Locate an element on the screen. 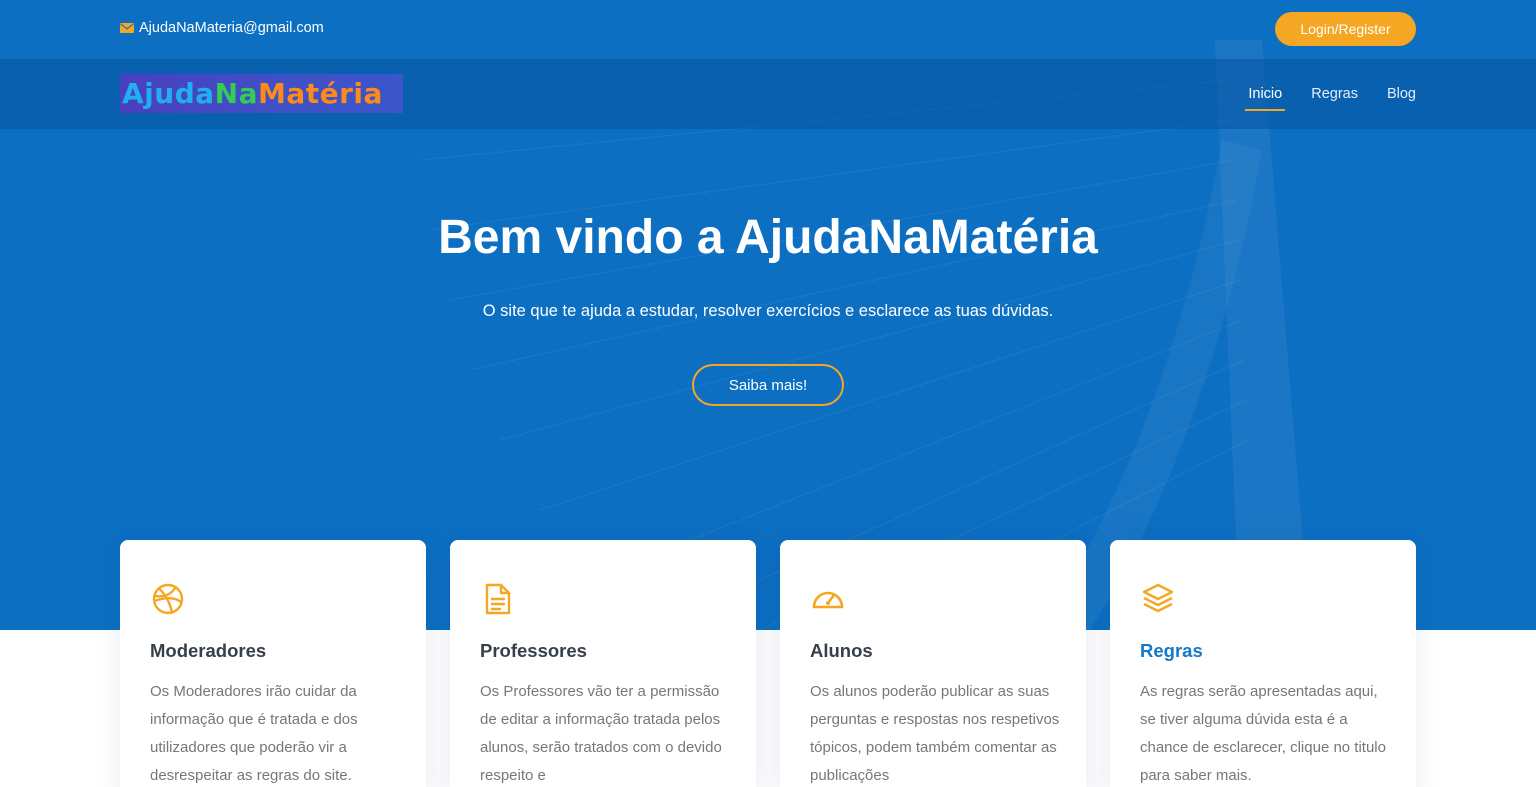  card-title-alunos: Alunos is located at coordinates (841, 650).